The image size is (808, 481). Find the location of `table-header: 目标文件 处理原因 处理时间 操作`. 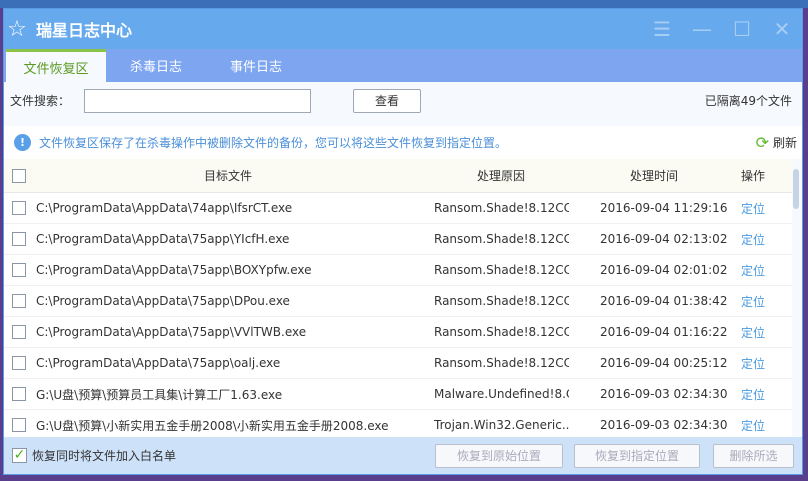

table-header: 目标文件 处理原因 处理时间 操作 is located at coordinates (398, 176).